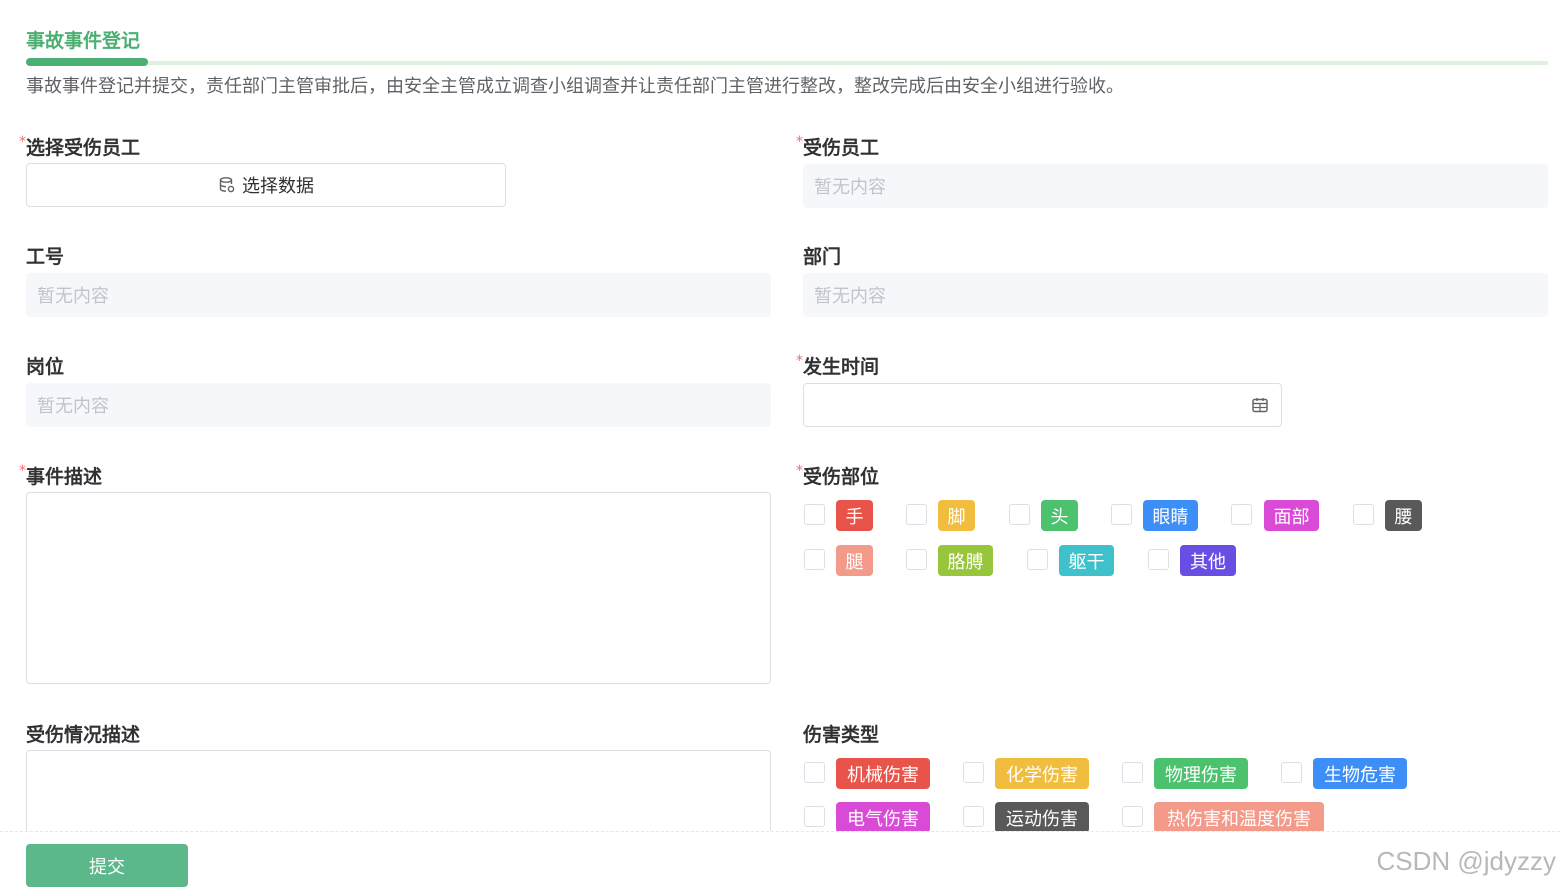 The height and width of the screenshot is (890, 1560). I want to click on select-data-button-label: 选择数据, so click(278, 186).